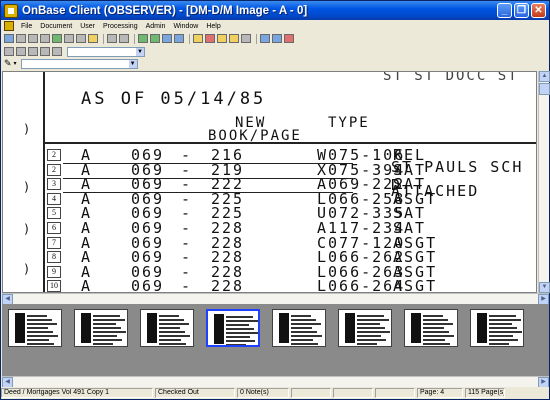  Describe the element at coordinates (57, 51) in the screenshot. I see `page-select-icon` at that location.